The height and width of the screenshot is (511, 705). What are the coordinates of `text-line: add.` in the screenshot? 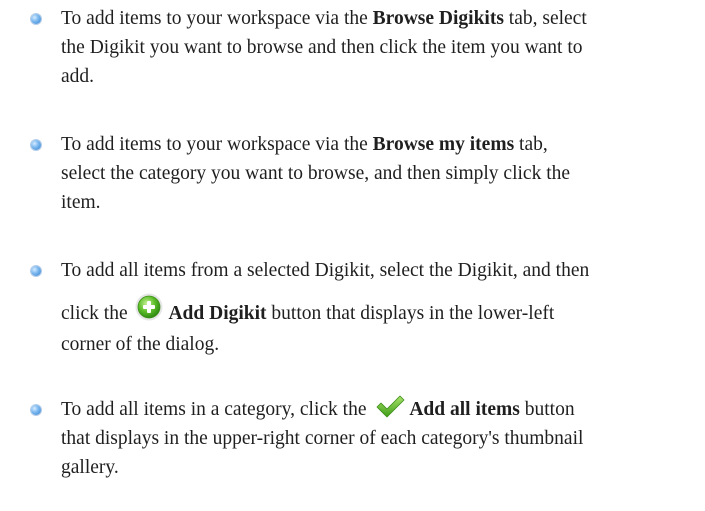 It's located at (78, 76).